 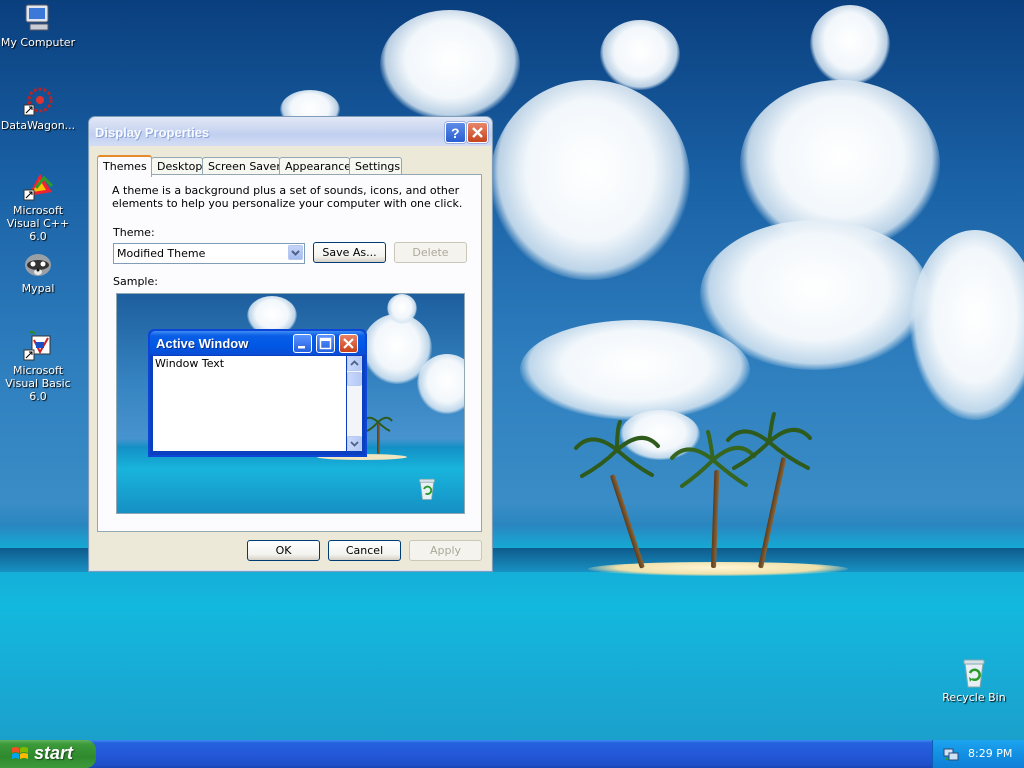 I want to click on desktop-icon-label: Recycle Bin, so click(x=974, y=697).